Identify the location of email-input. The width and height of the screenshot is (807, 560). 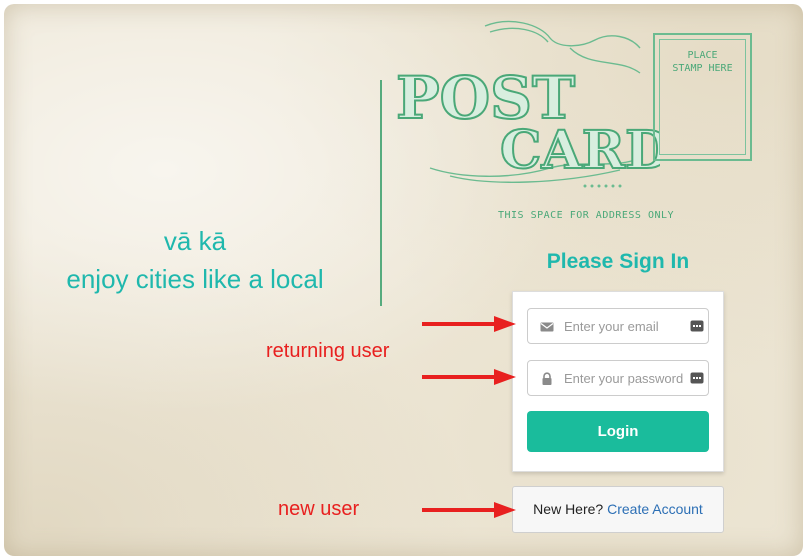
(625, 326).